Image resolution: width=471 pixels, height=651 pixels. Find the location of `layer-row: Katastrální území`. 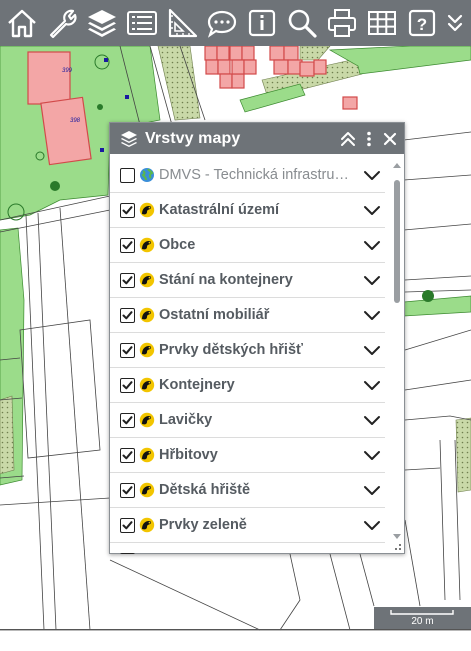

layer-row: Katastrální území is located at coordinates (247, 210).